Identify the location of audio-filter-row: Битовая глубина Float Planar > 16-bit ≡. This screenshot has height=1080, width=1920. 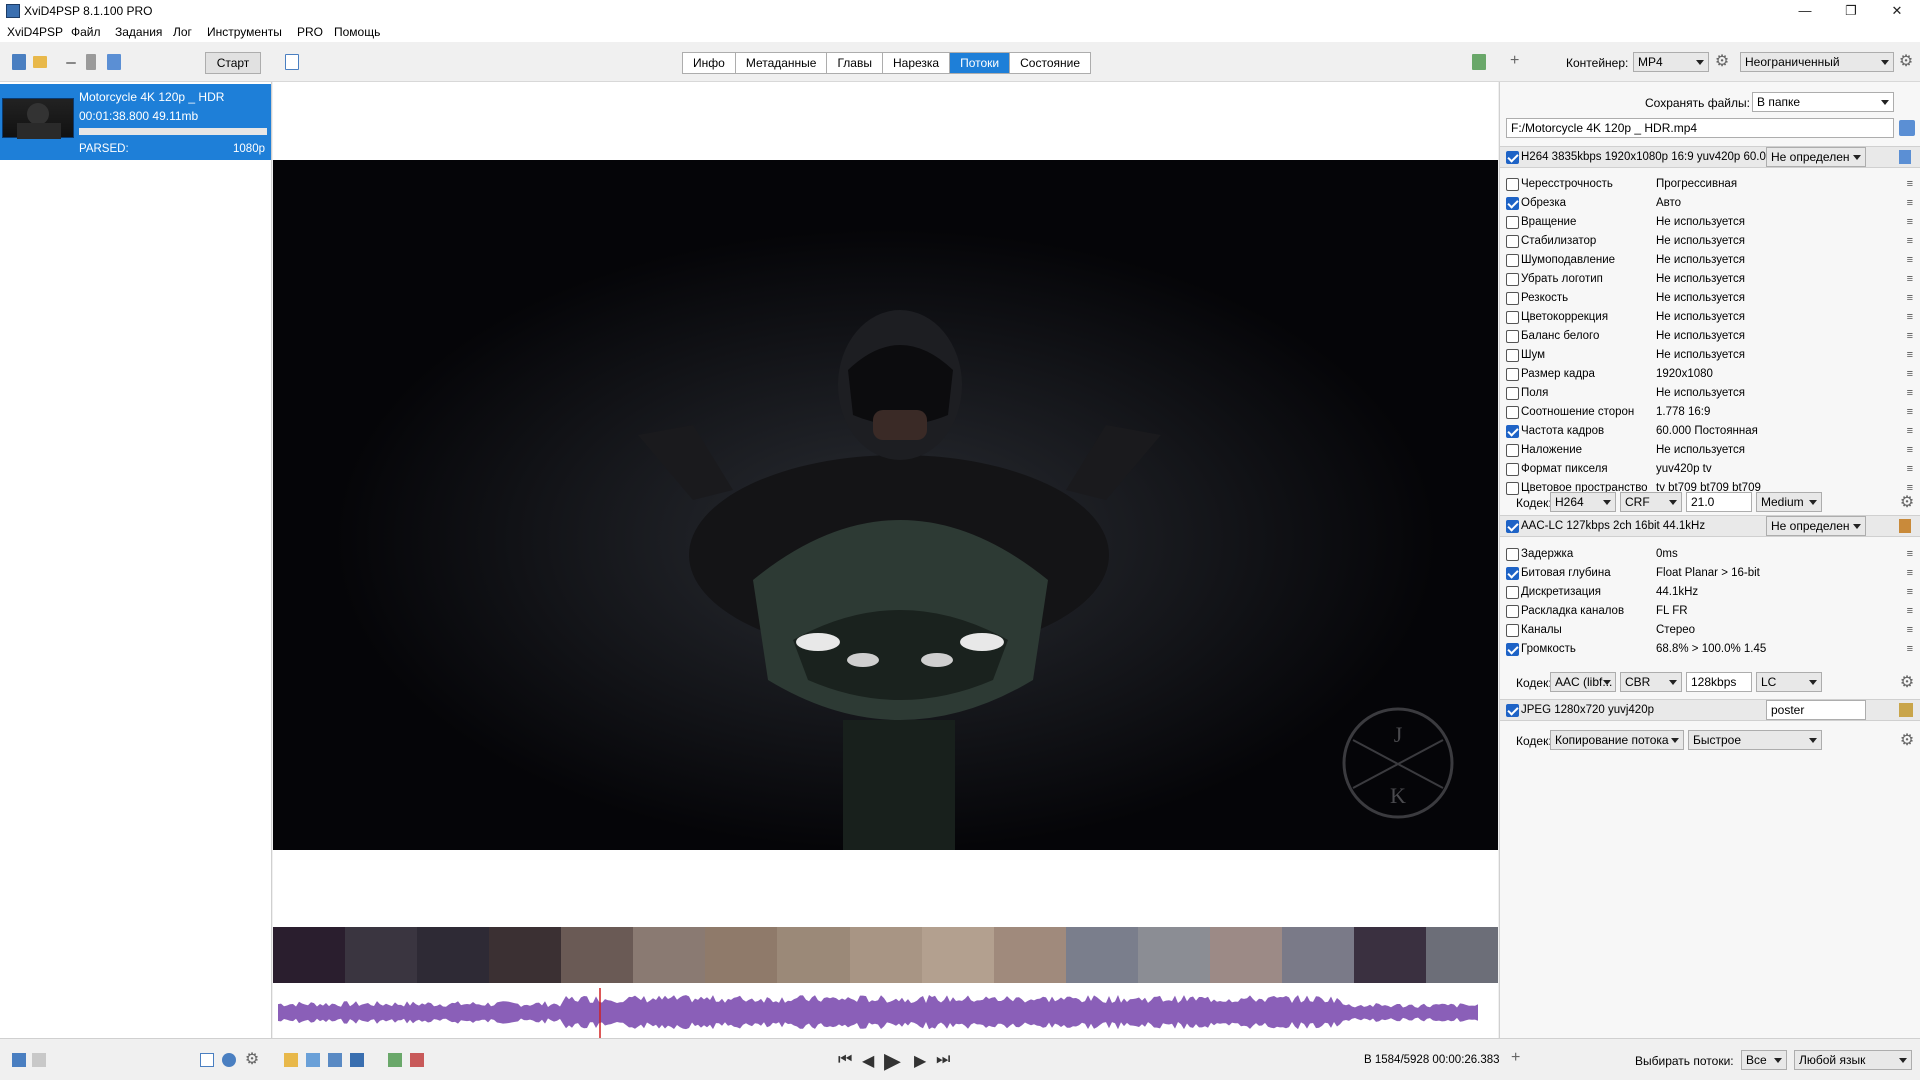
(1710, 573).